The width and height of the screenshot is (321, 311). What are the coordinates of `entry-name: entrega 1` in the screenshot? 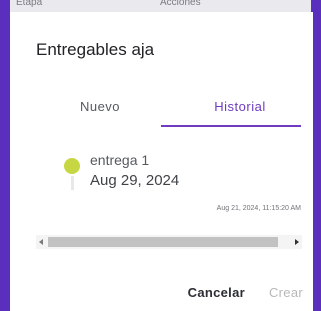 It's located at (120, 160).